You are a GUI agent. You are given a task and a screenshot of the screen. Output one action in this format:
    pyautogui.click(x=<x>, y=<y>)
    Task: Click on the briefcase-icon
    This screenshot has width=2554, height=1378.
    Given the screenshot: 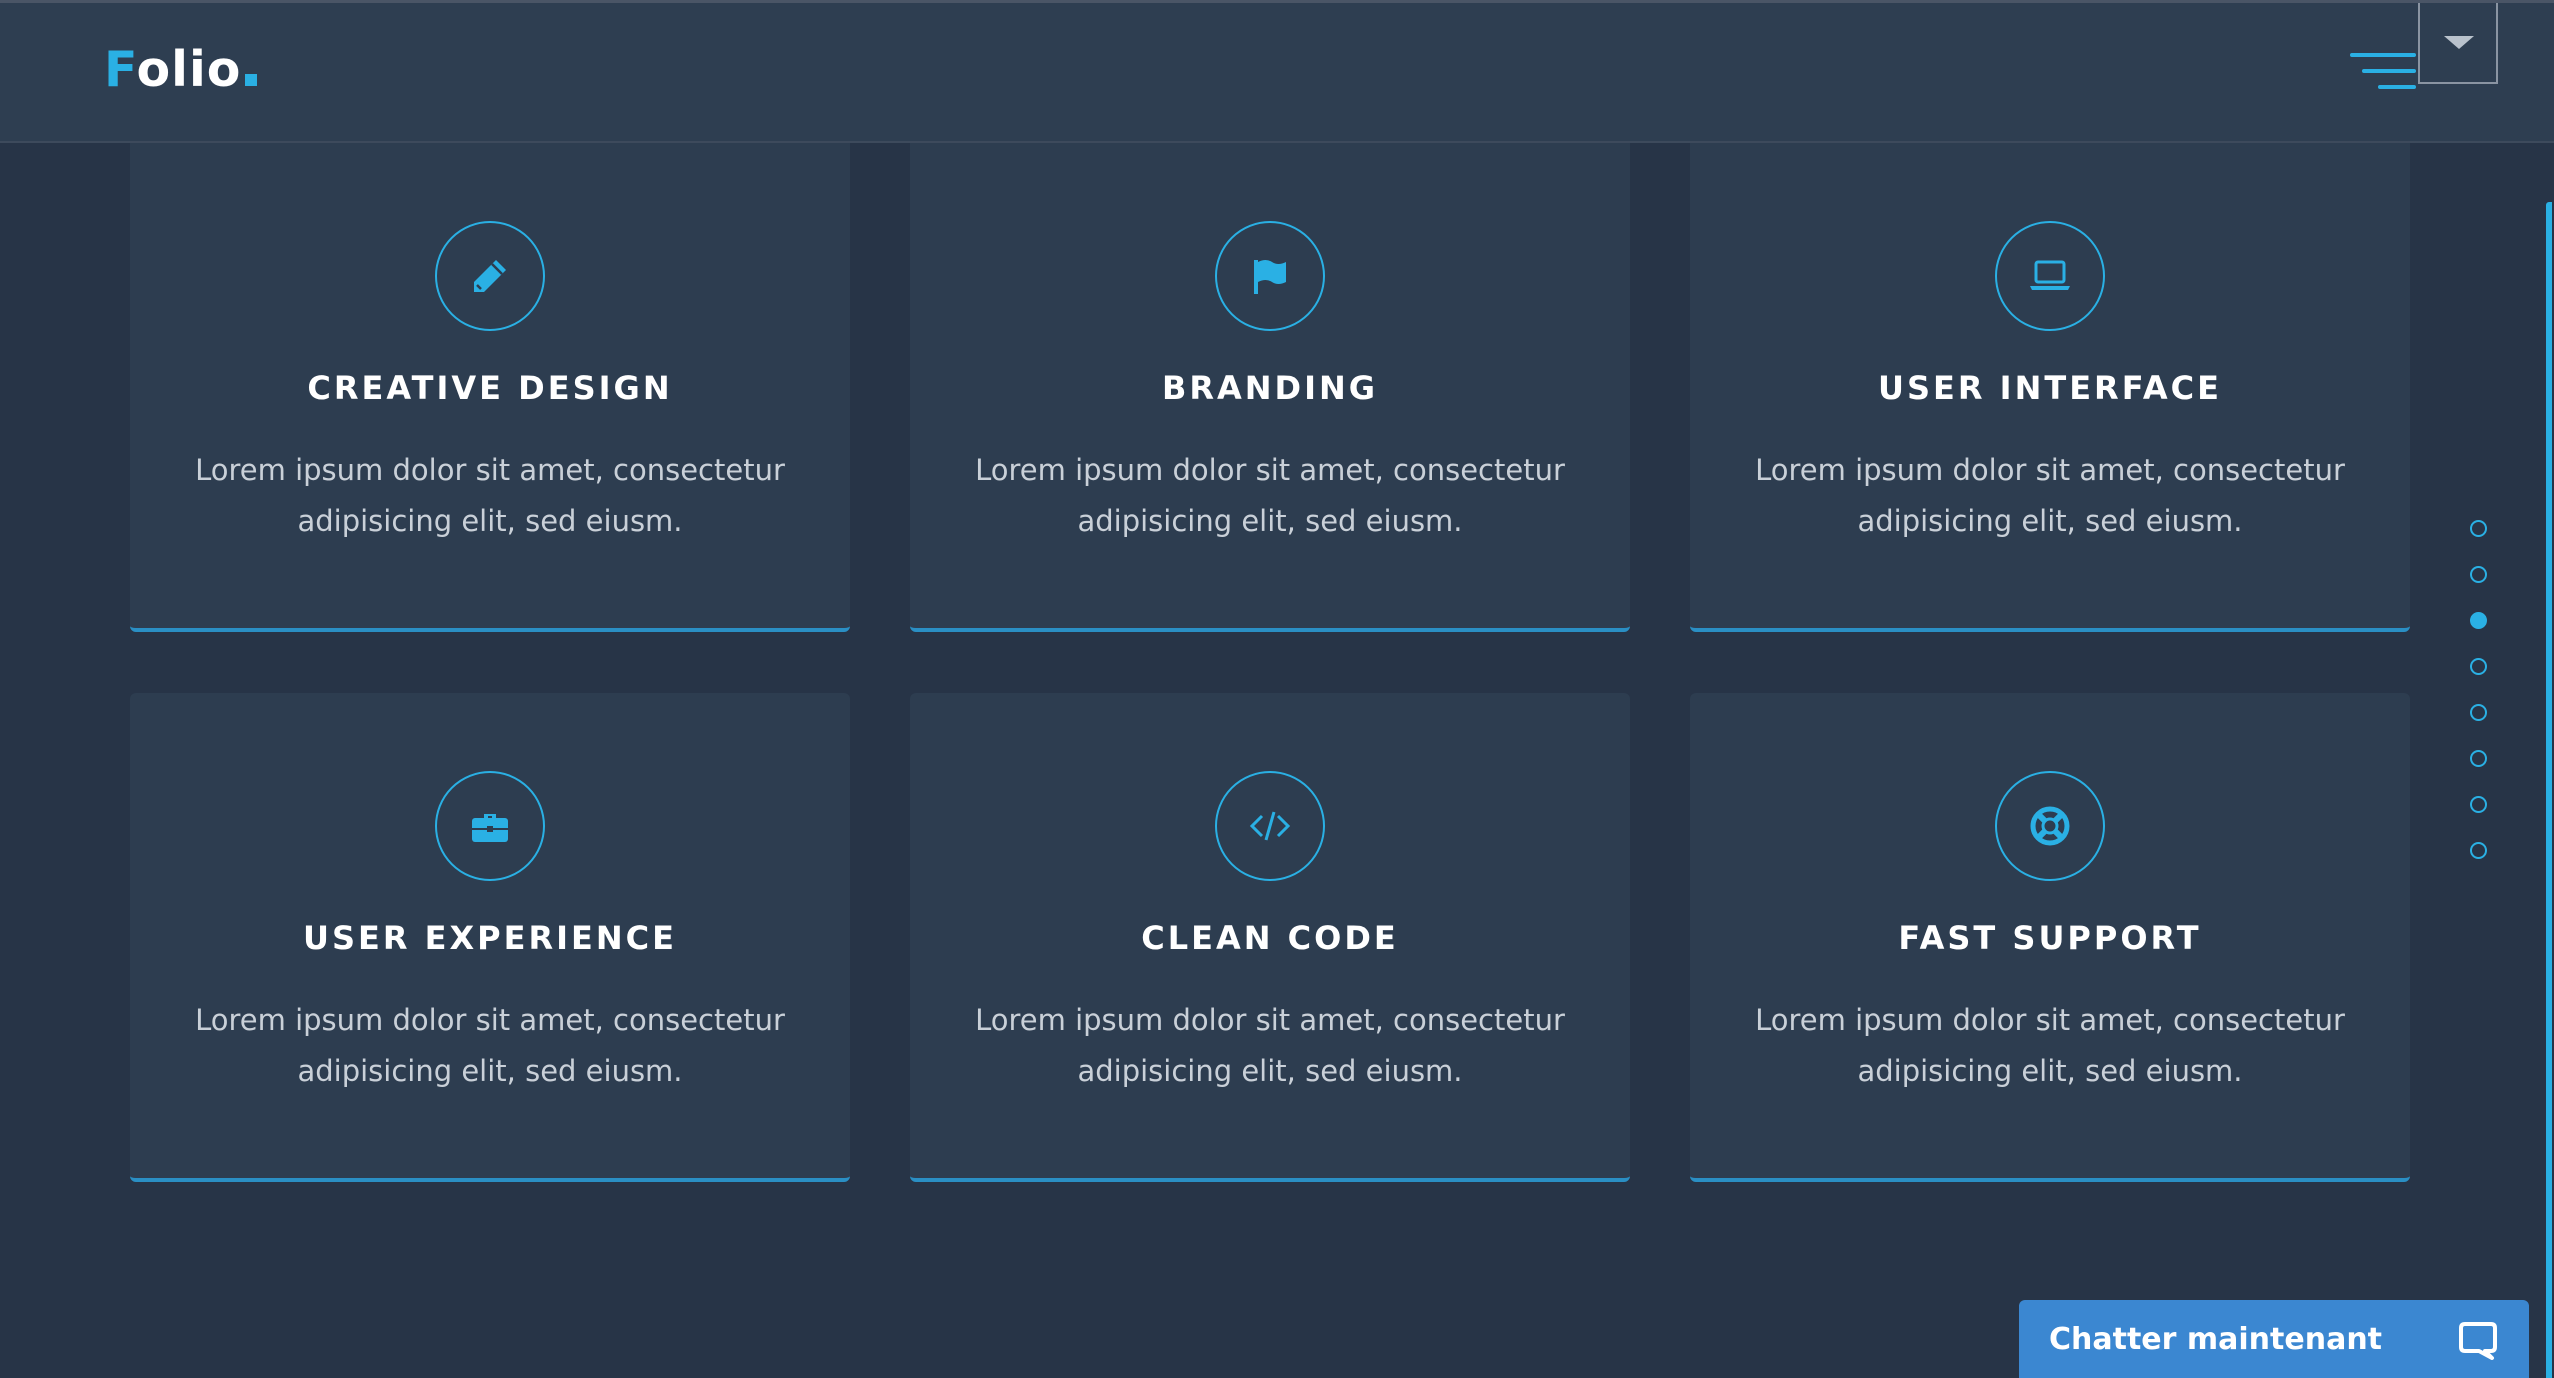 What is the action you would take?
    pyautogui.click(x=490, y=826)
    